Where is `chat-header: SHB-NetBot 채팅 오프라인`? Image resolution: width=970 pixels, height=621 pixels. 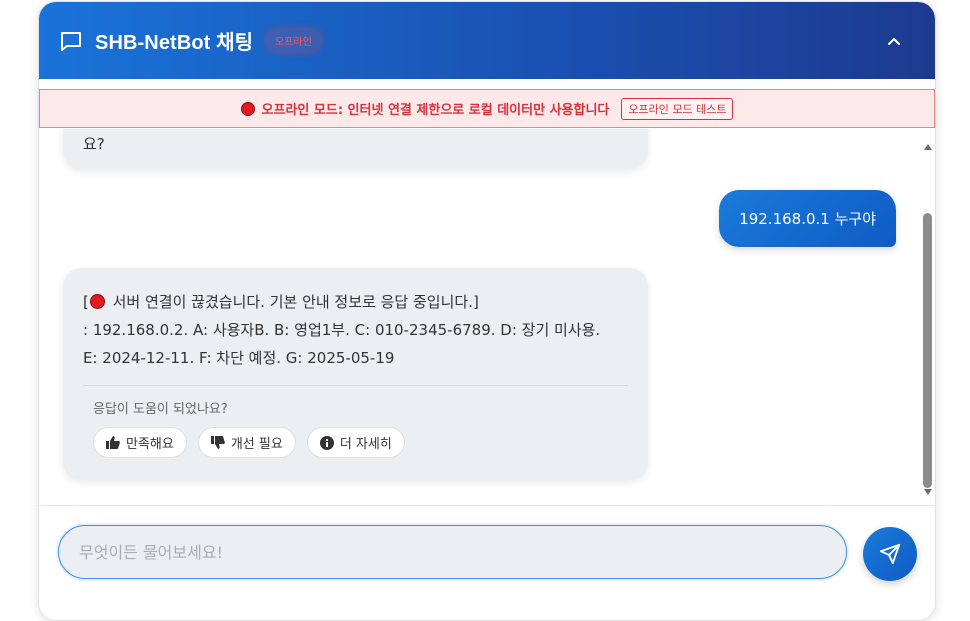 chat-header: SHB-NetBot 채팅 오프라인 is located at coordinates (487, 40).